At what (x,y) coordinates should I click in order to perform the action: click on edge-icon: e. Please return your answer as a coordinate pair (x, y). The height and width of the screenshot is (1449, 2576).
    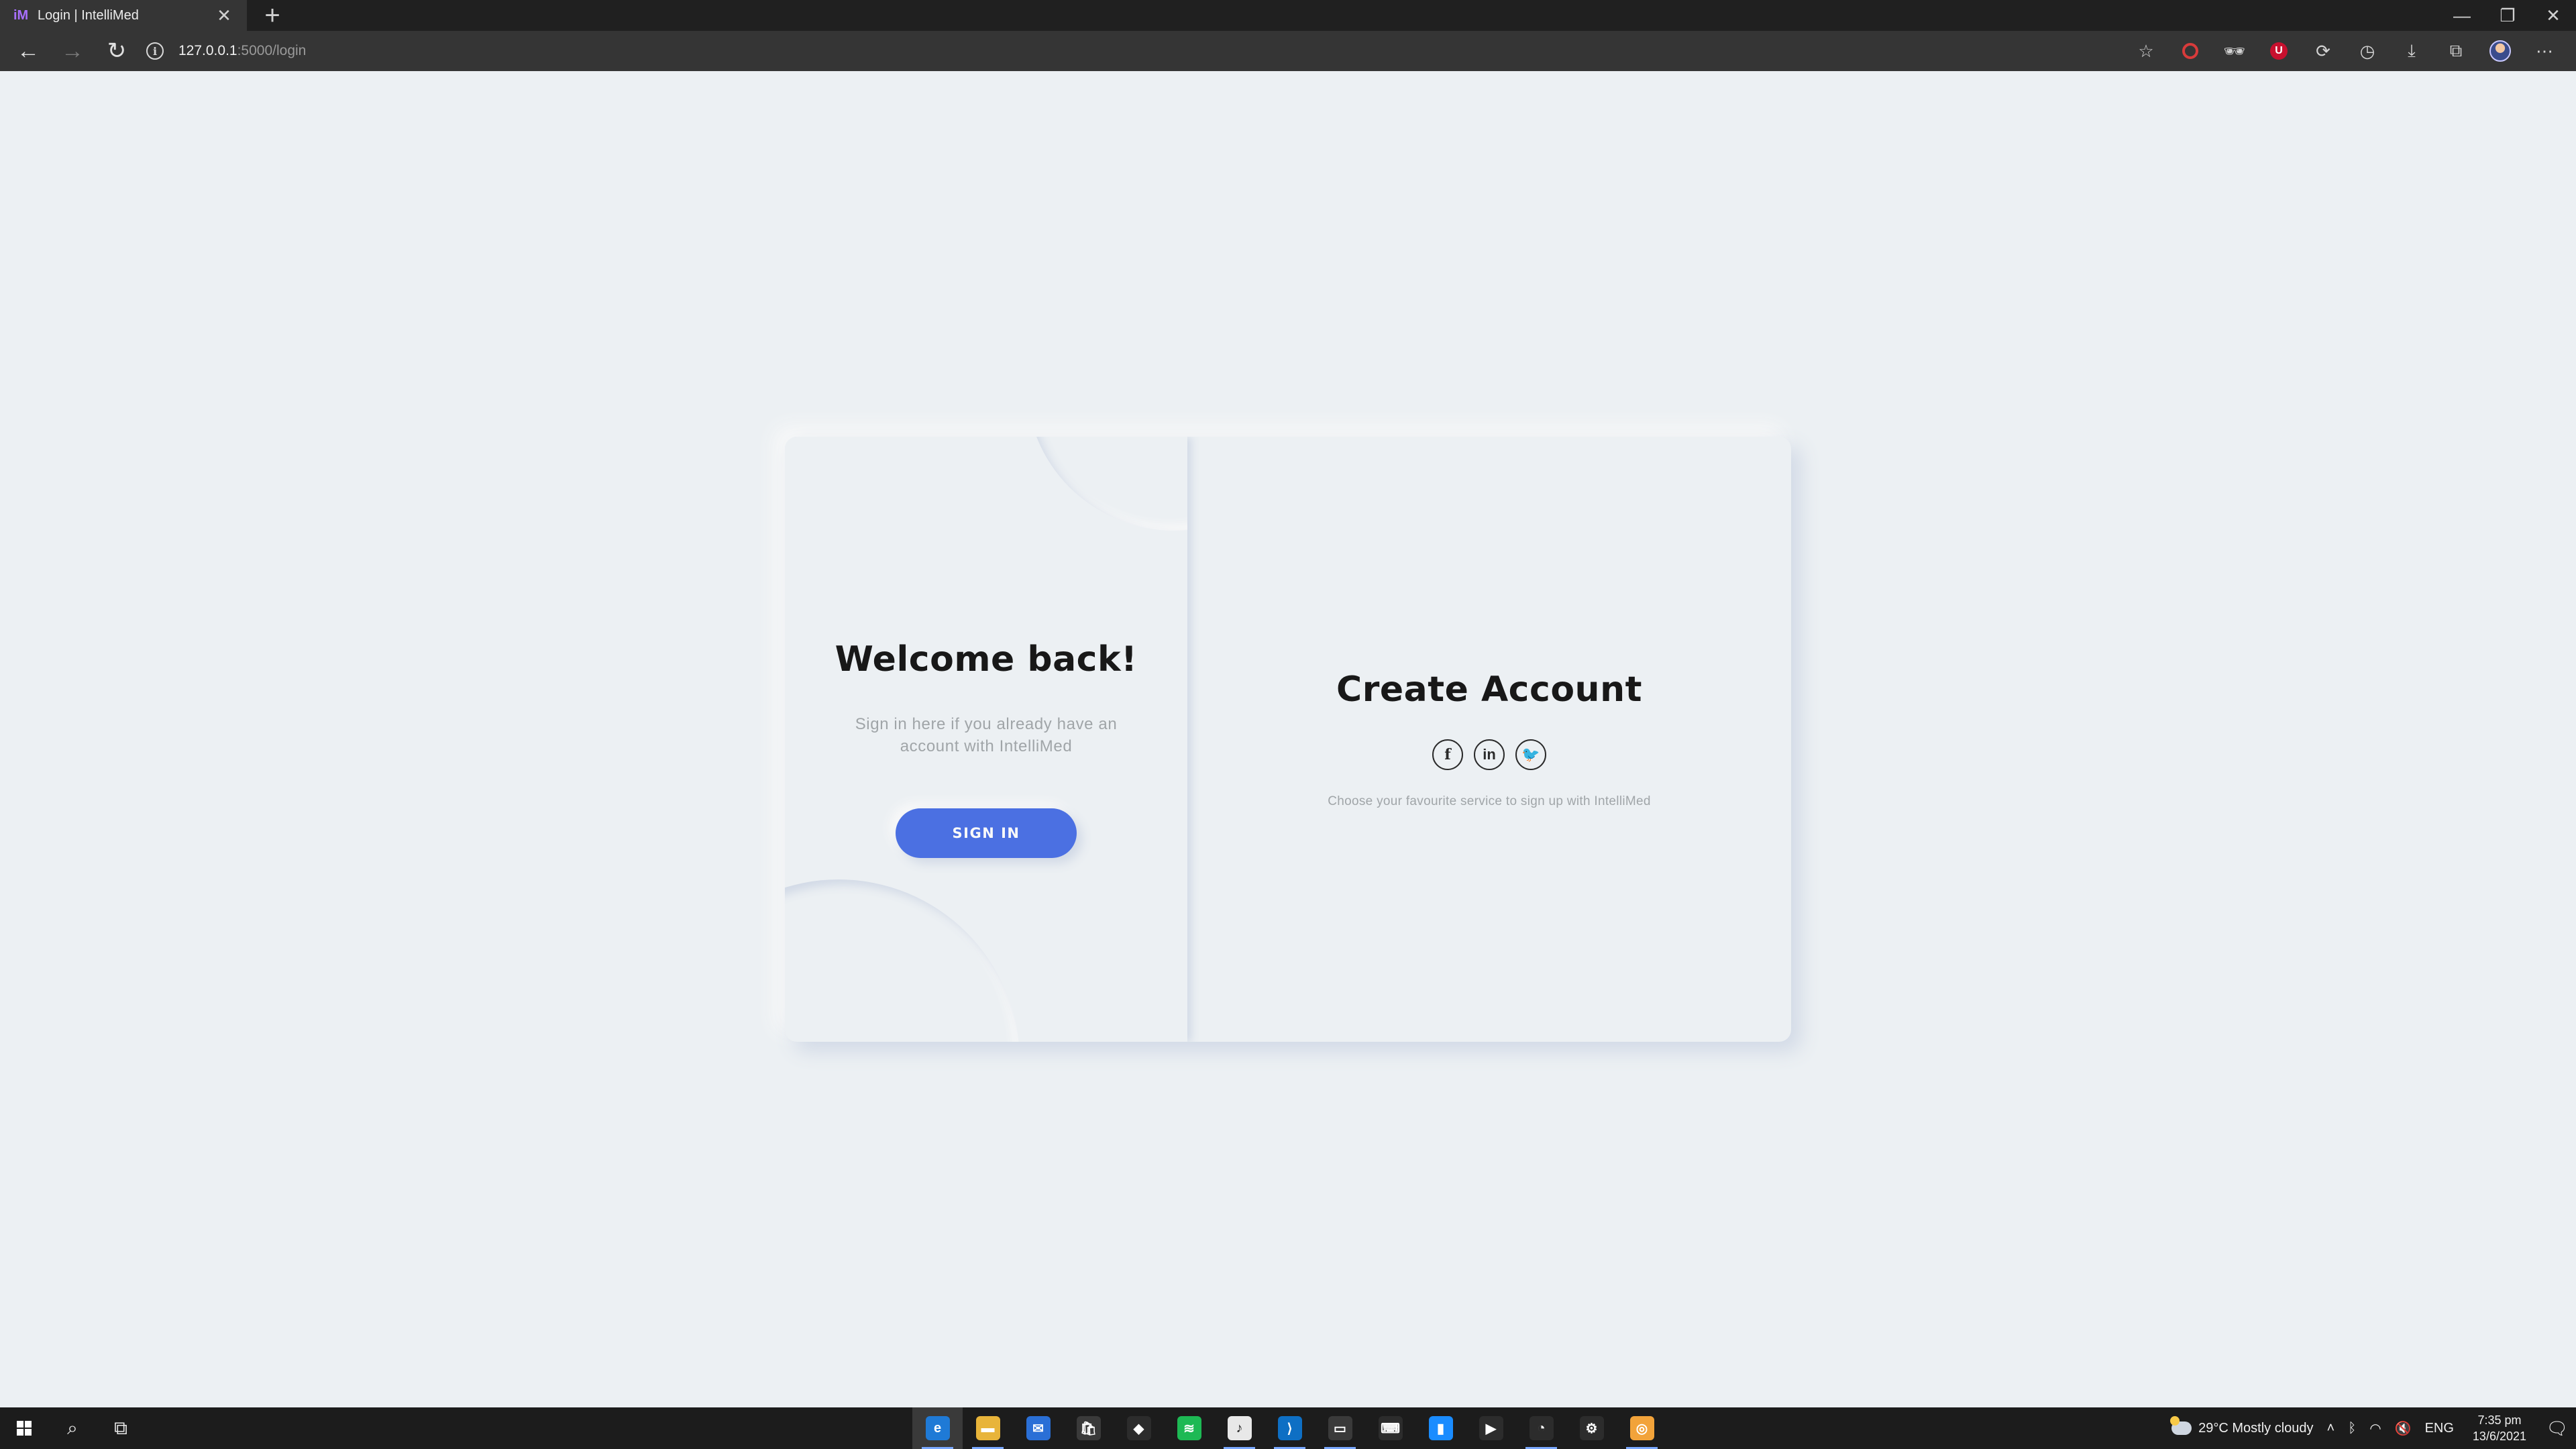
    Looking at the image, I should click on (937, 1428).